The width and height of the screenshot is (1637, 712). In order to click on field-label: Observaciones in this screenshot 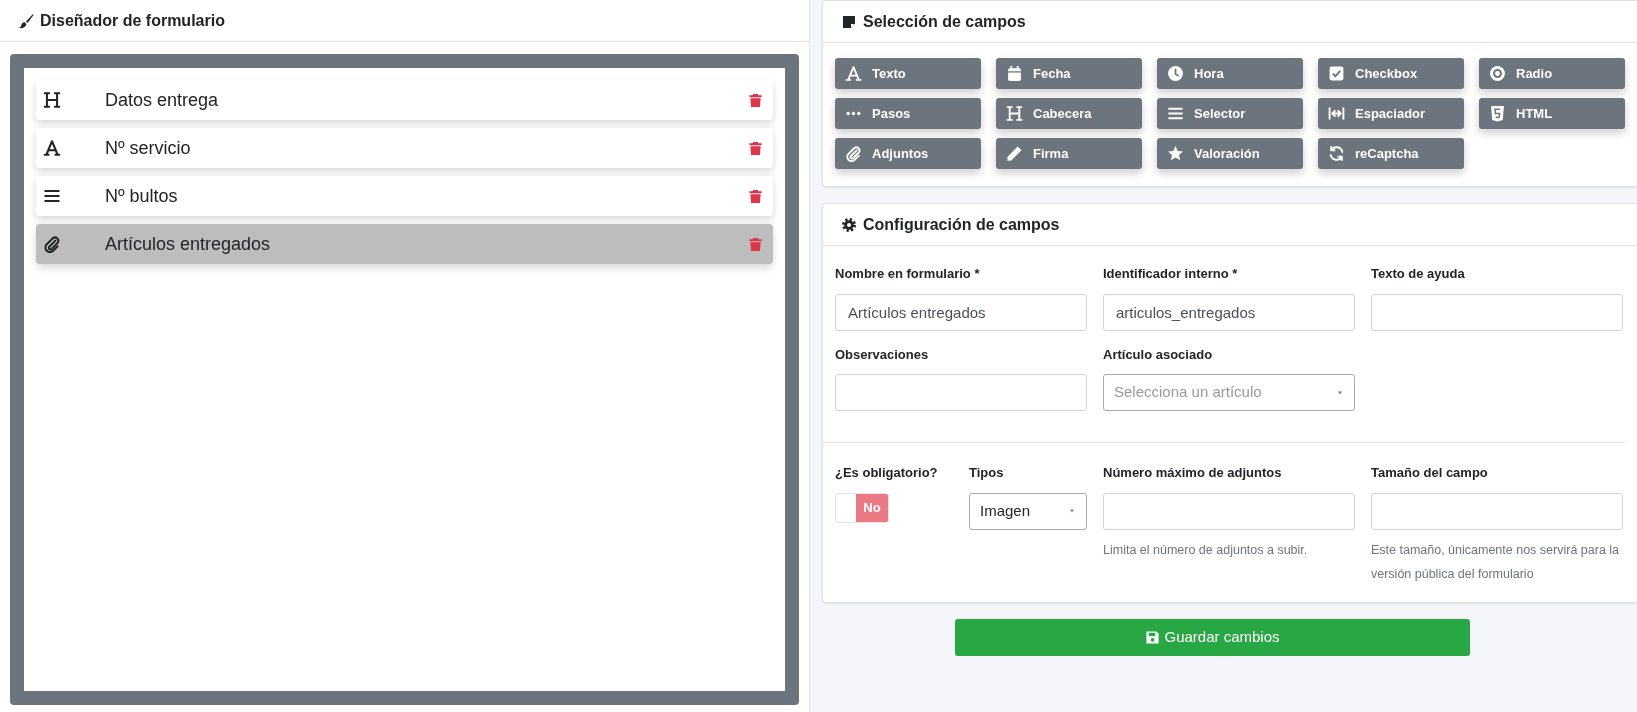, I will do `click(882, 354)`.